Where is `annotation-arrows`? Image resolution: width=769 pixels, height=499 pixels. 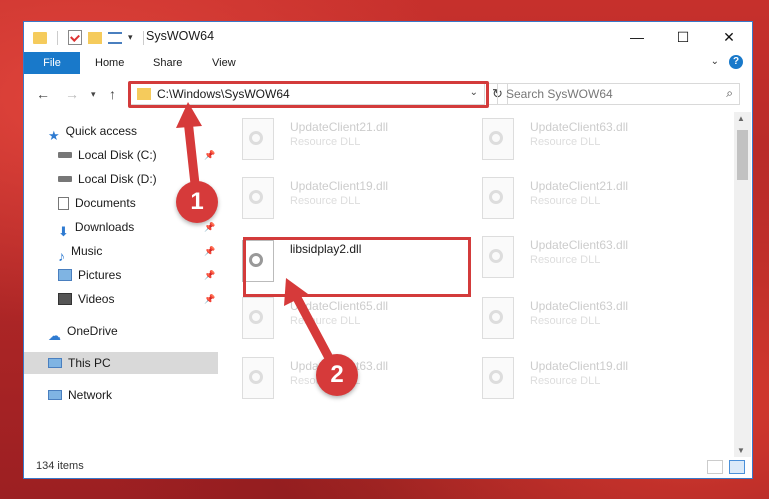 annotation-arrows is located at coordinates (254, 231).